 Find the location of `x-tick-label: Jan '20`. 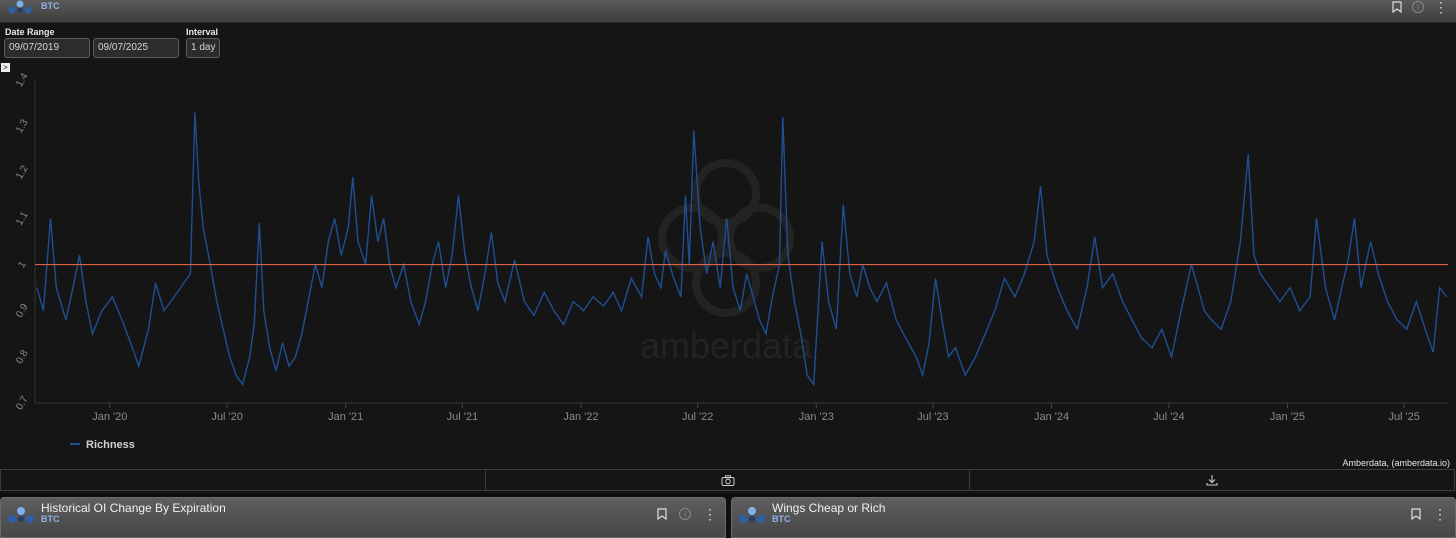

x-tick-label: Jan '20 is located at coordinates (109, 417).